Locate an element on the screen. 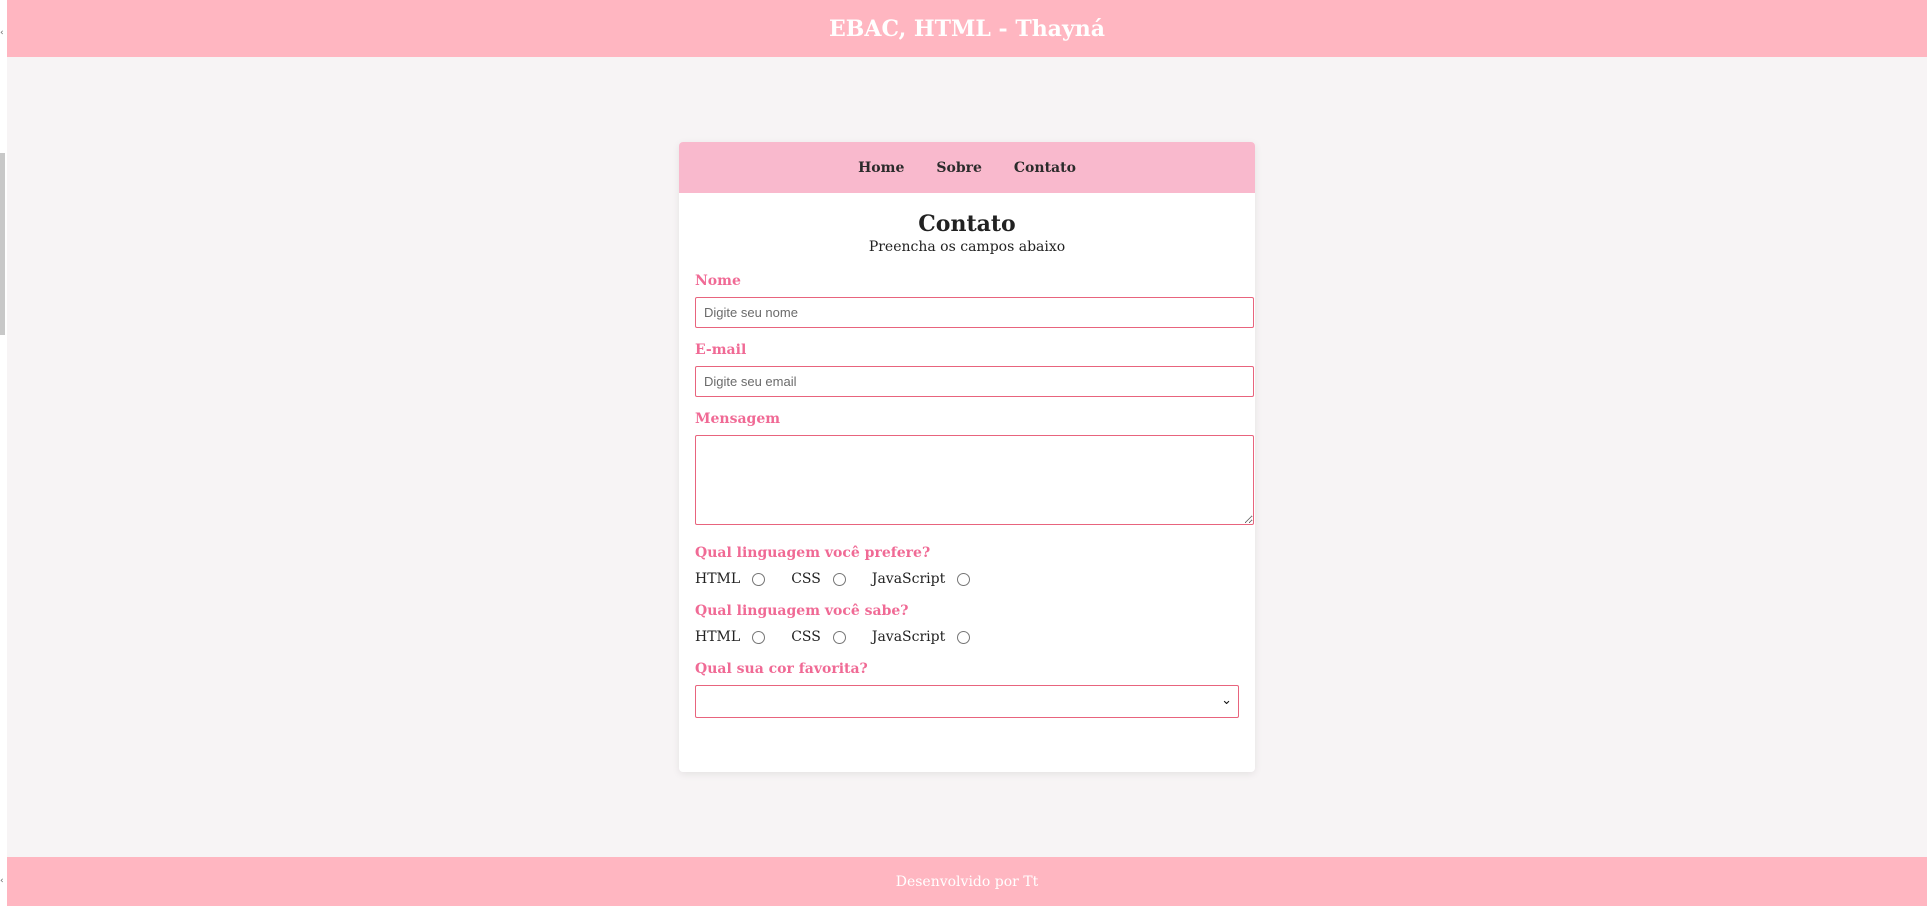 This screenshot has width=1927, height=906. know-radio-javascript is located at coordinates (964, 637).